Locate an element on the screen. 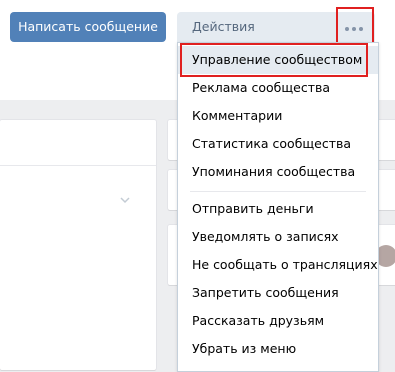 This screenshot has height=372, width=395. menu-item-community-statistics: Статистика сообщества is located at coordinates (278, 144).